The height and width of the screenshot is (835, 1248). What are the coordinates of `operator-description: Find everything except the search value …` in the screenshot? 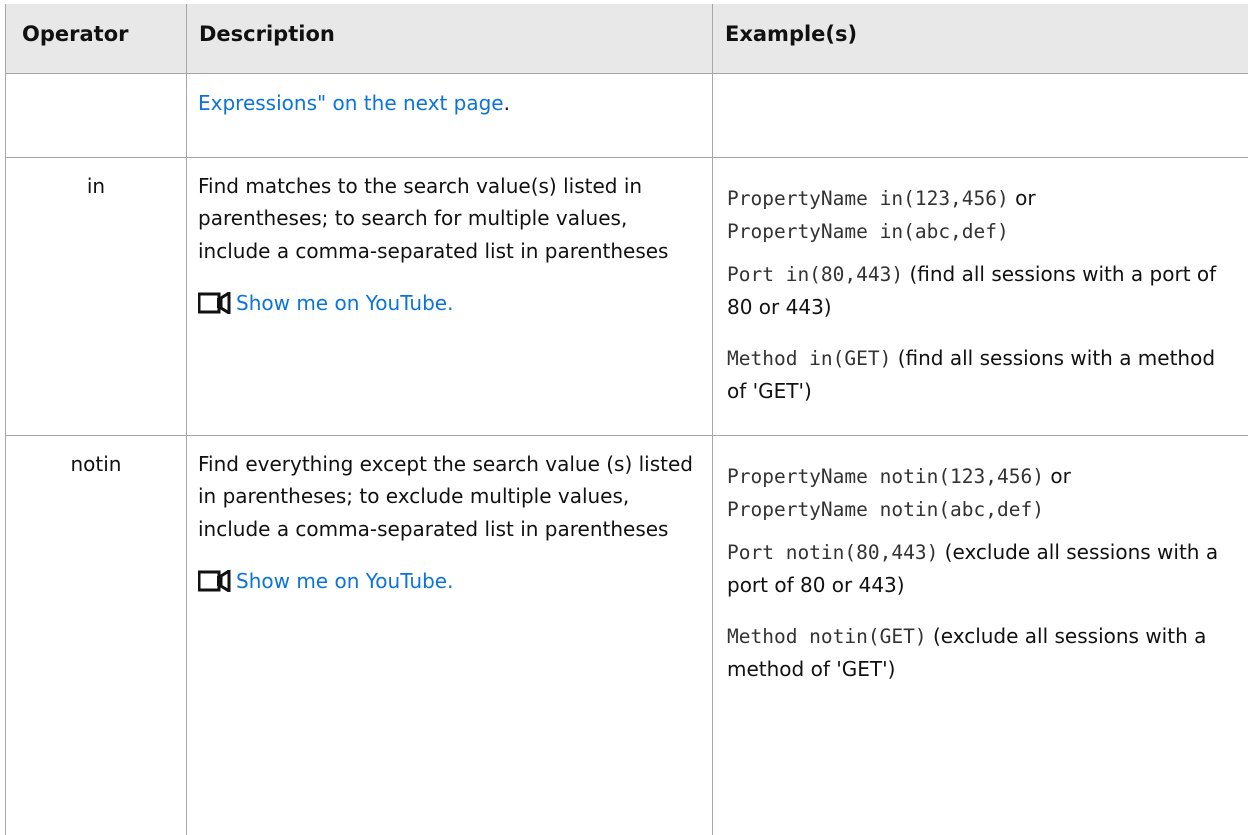 It's located at (450, 497).